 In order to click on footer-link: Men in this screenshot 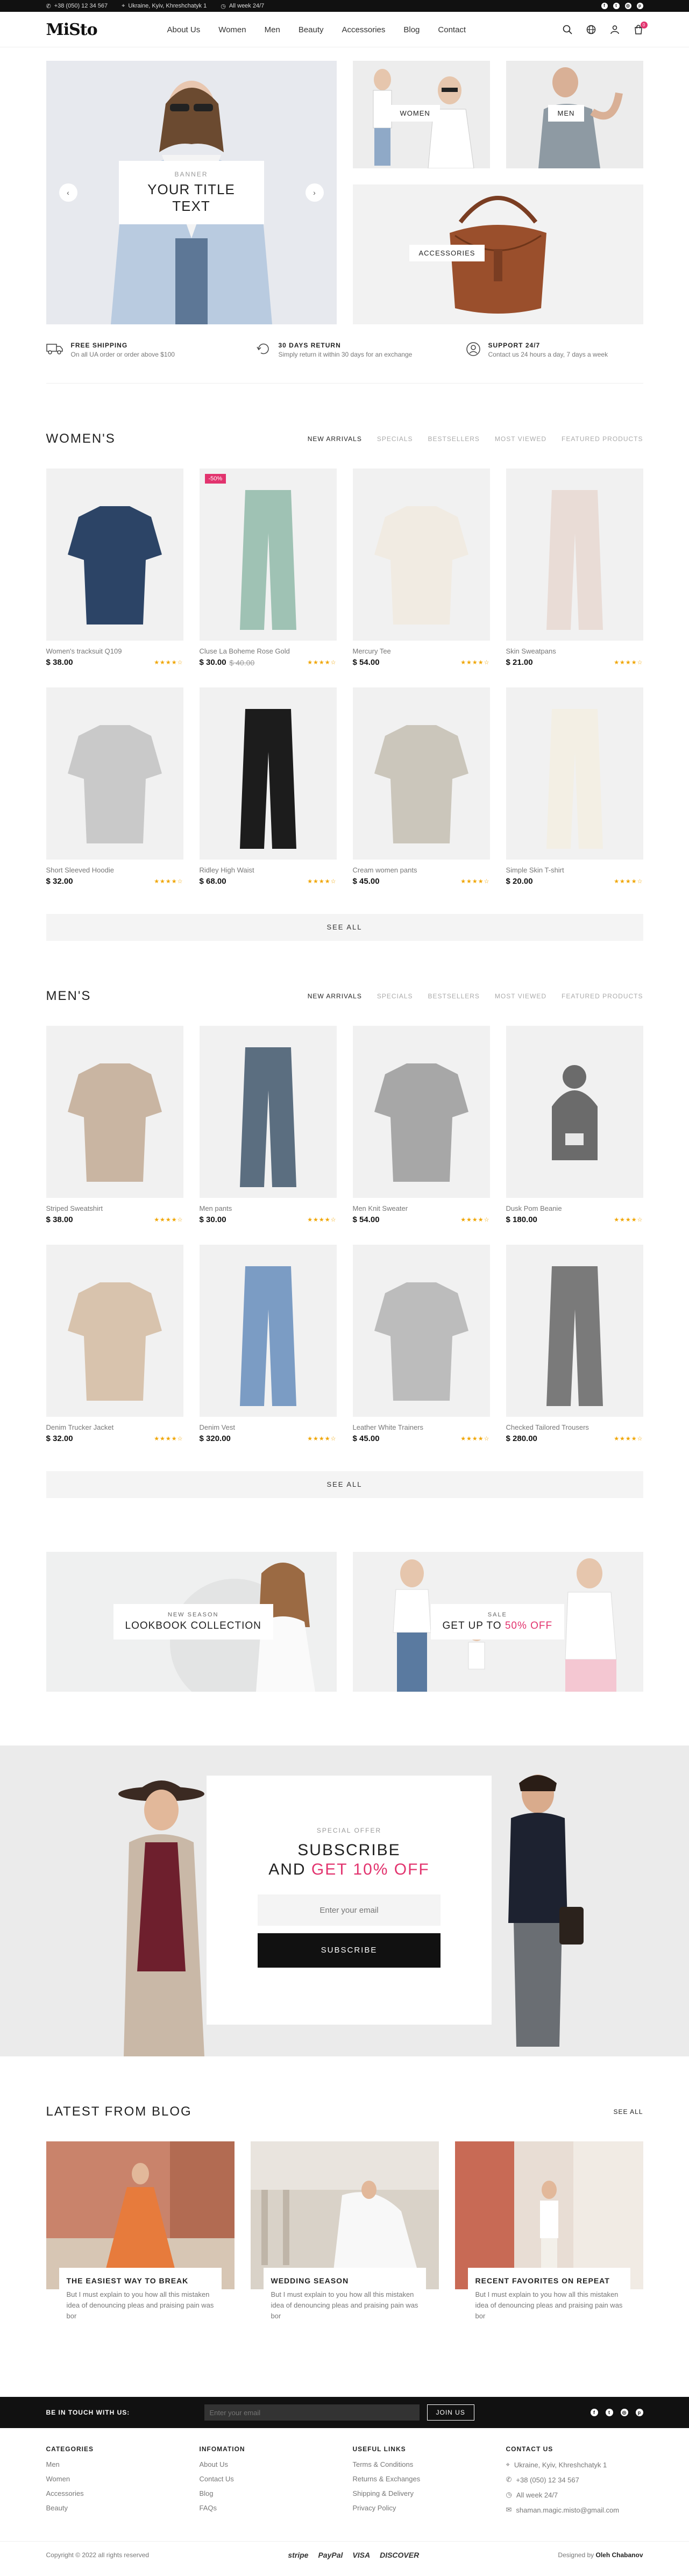, I will do `click(123, 2464)`.